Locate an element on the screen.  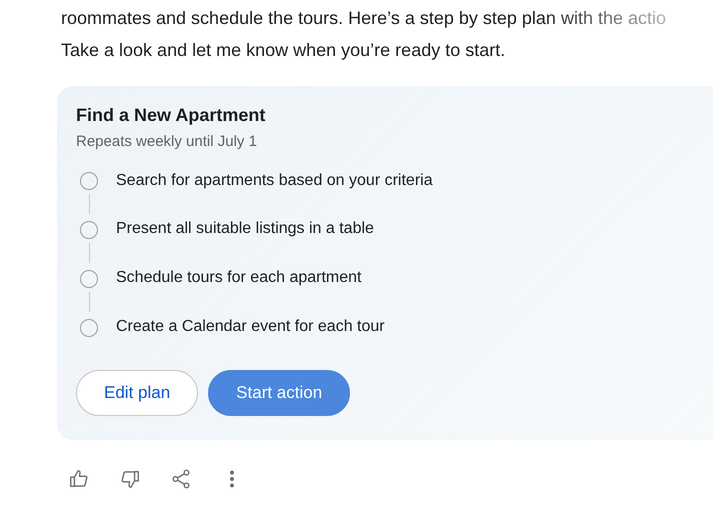
step-label: Search for apartments based on your criteria is located at coordinates (274, 180).